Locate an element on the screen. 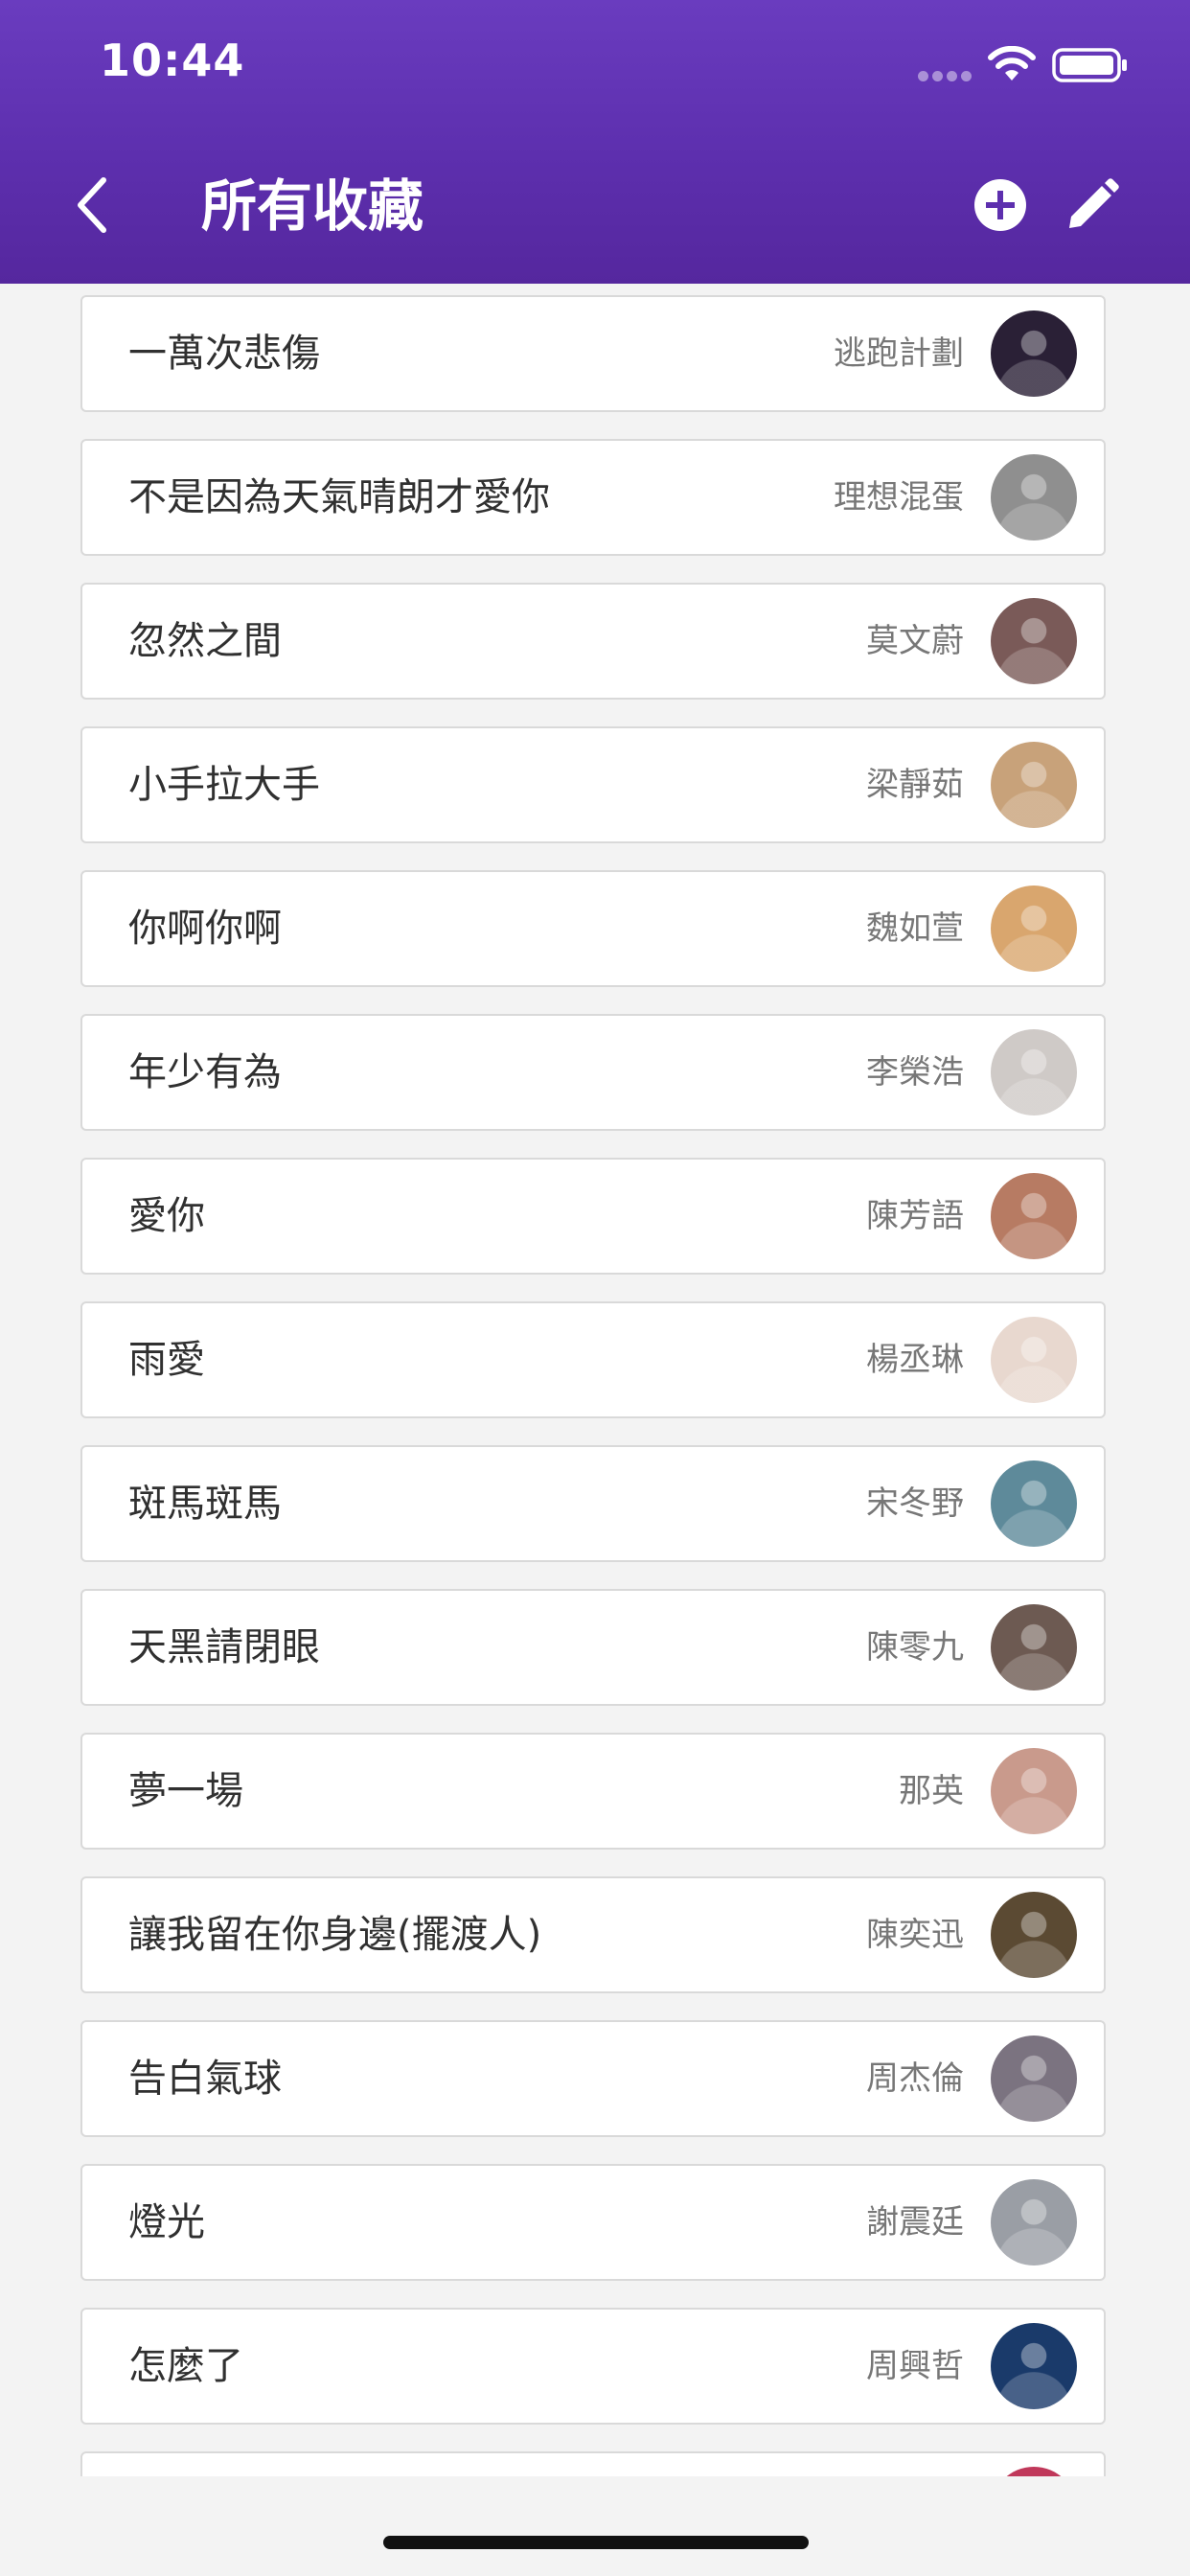  favorite-row: 你啊你啊 魏如萱 is located at coordinates (593, 928).